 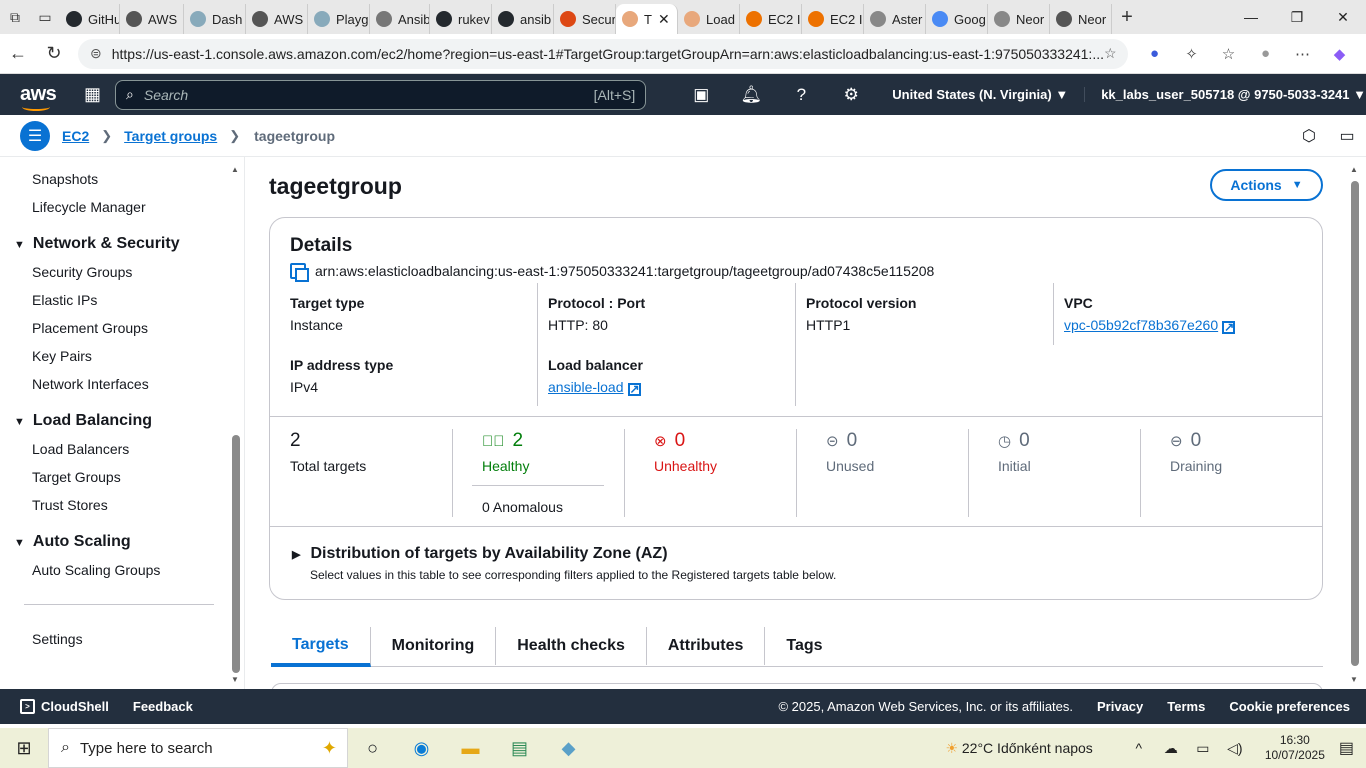 I want to click on clock: 16:30 10/07/2025, so click(x=1295, y=748).